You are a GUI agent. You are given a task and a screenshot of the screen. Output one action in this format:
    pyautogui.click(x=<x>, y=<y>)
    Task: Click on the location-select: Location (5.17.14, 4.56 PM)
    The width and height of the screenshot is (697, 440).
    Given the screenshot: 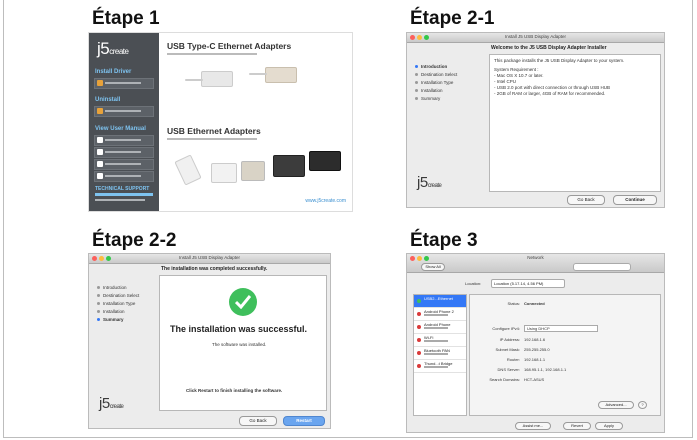 What is the action you would take?
    pyautogui.click(x=528, y=283)
    